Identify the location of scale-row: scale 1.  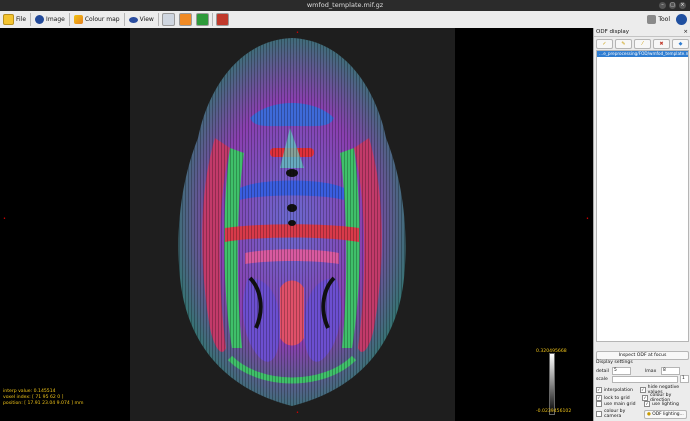
(642, 379).